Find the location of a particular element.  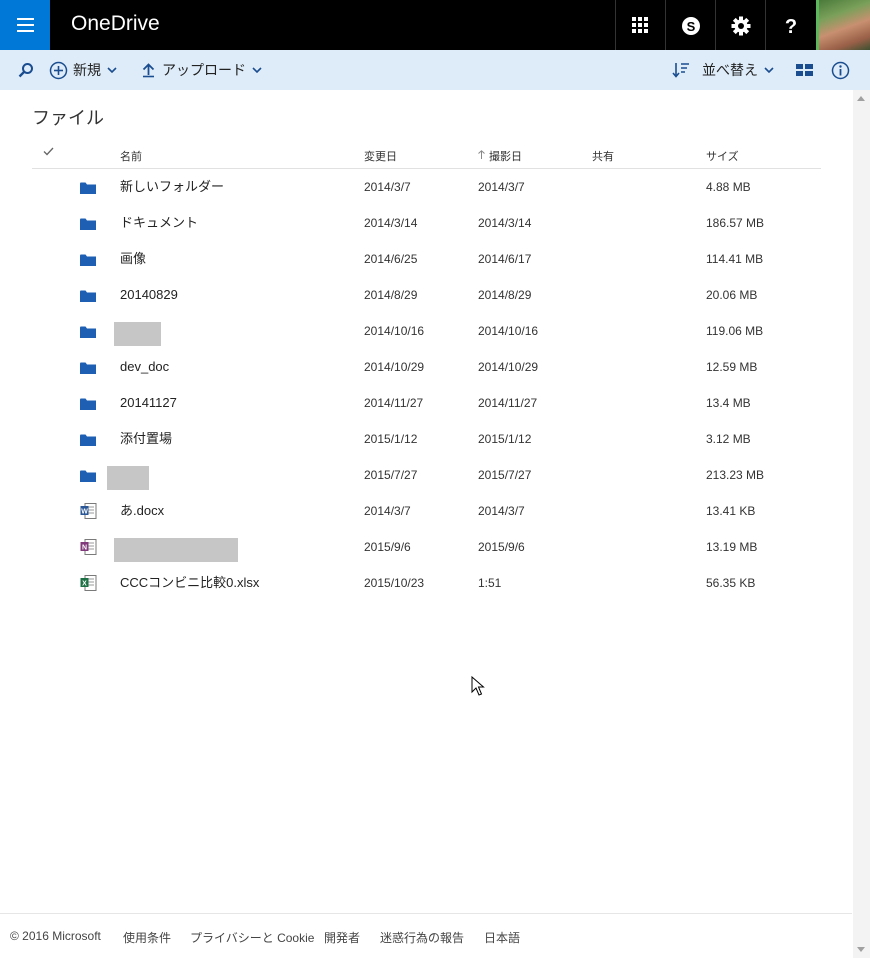

terms-link: 使用条件 is located at coordinates (147, 937).